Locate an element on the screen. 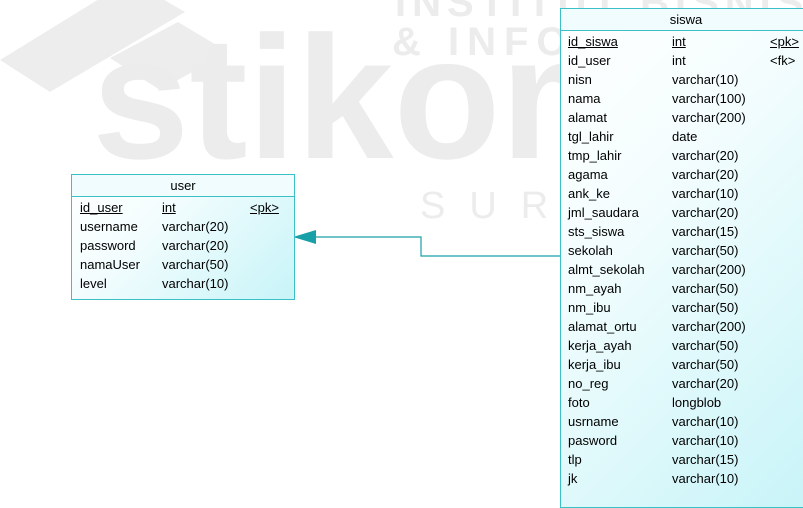  column-row: id_user int <fk> is located at coordinates (682, 60).